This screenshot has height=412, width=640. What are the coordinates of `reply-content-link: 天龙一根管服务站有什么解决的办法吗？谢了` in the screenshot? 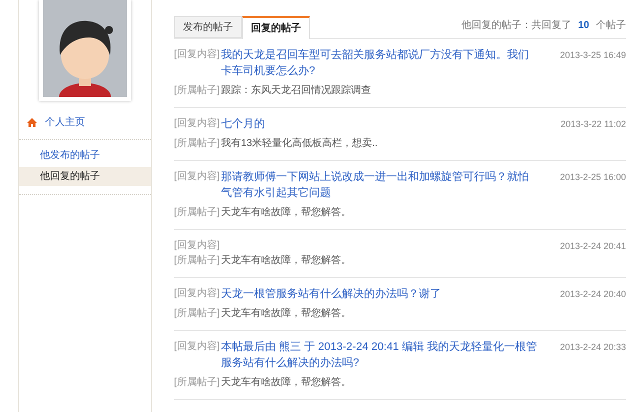 It's located at (380, 294).